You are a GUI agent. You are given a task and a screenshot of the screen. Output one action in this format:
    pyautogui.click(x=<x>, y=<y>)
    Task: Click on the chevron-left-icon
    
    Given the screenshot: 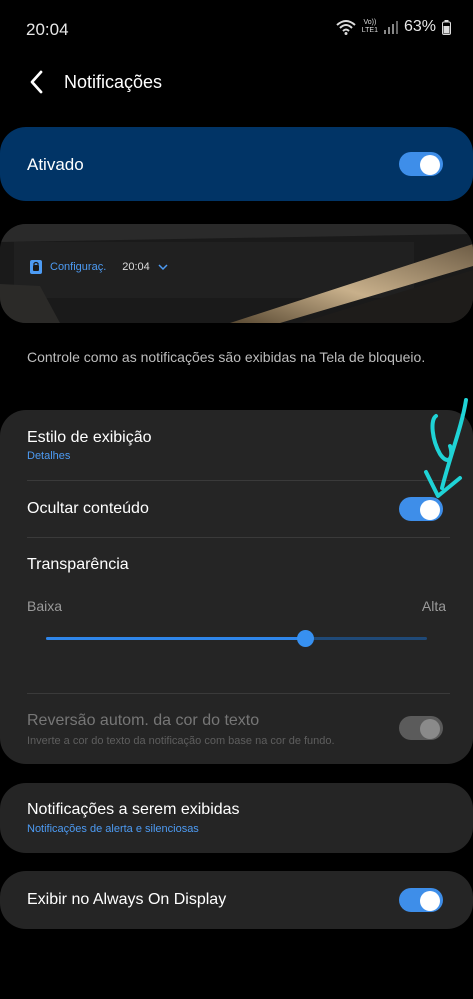 What is the action you would take?
    pyautogui.click(x=36, y=82)
    